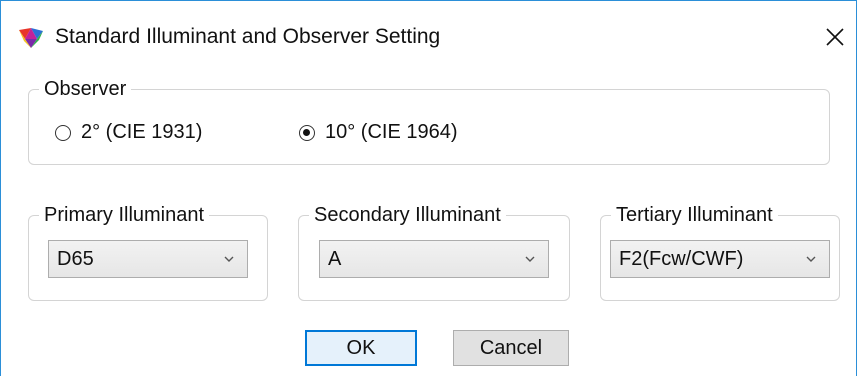  What do you see at coordinates (434, 259) in the screenshot?
I see `secondary-illuminant-select: A` at bounding box center [434, 259].